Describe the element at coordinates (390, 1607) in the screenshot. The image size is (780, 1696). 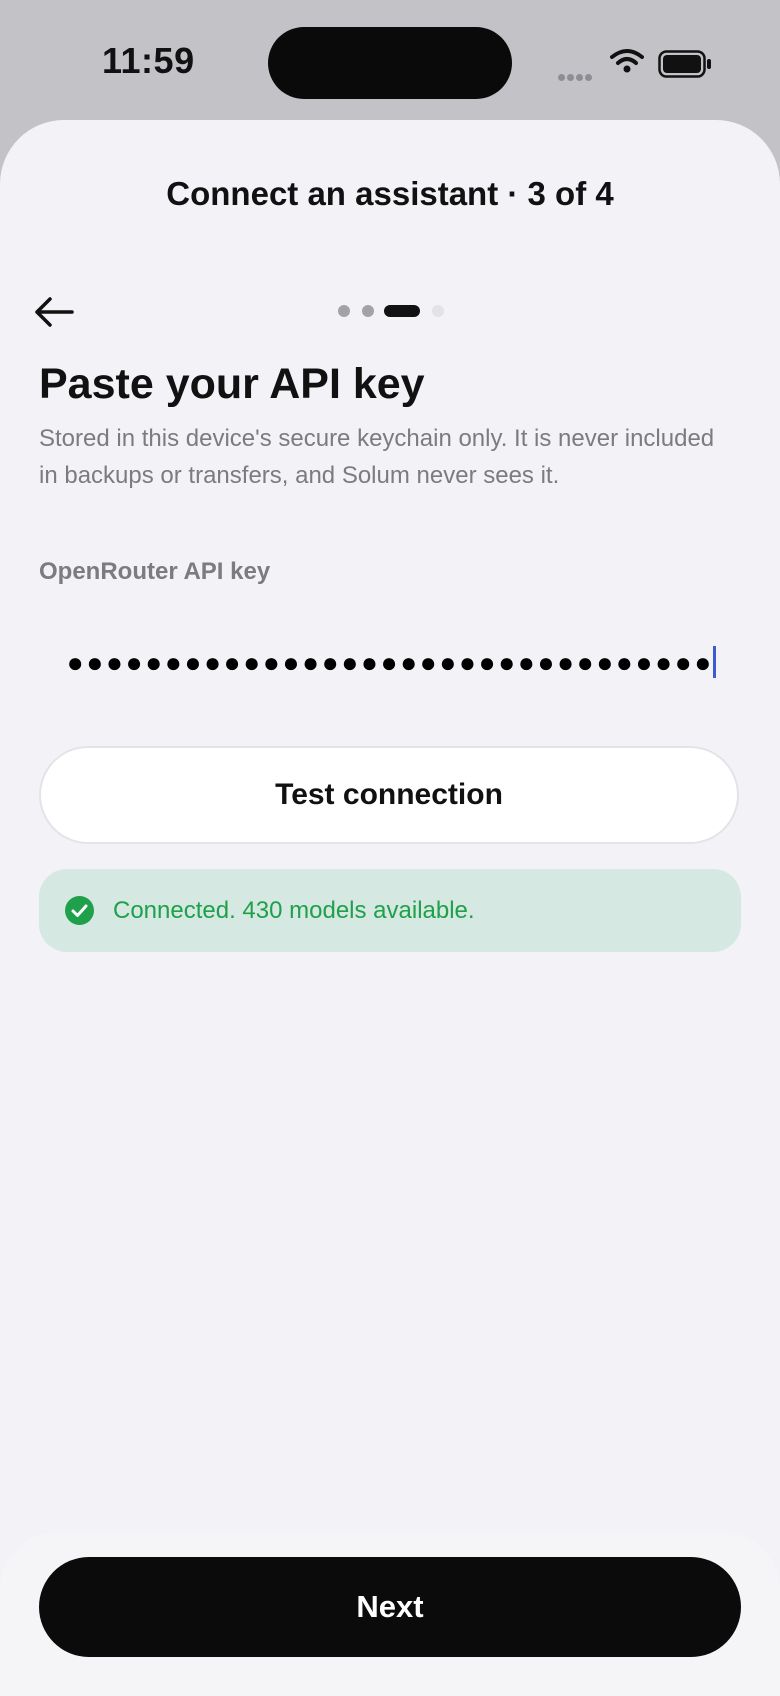
I see `next-button: Next` at that location.